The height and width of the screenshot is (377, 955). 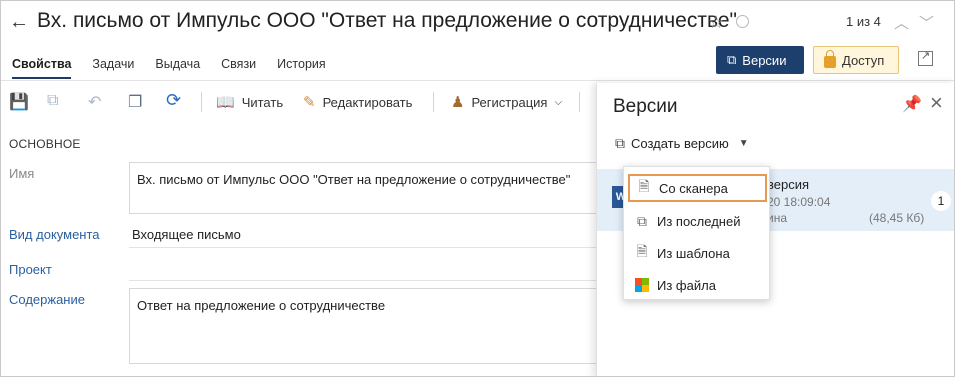 I want to click on chevron-down-icon: ⌵, so click(x=558, y=102).